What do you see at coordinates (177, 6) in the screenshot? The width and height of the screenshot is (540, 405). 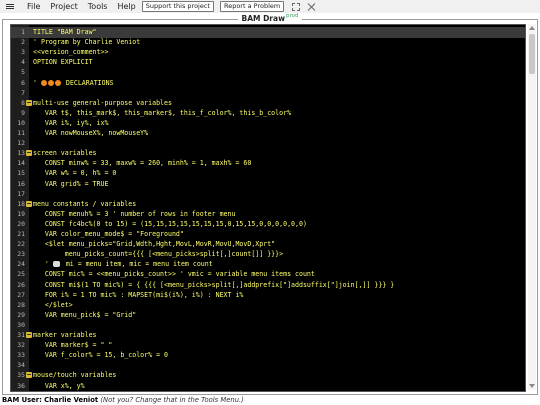 I see `support-project-button: Support this project` at bounding box center [177, 6].